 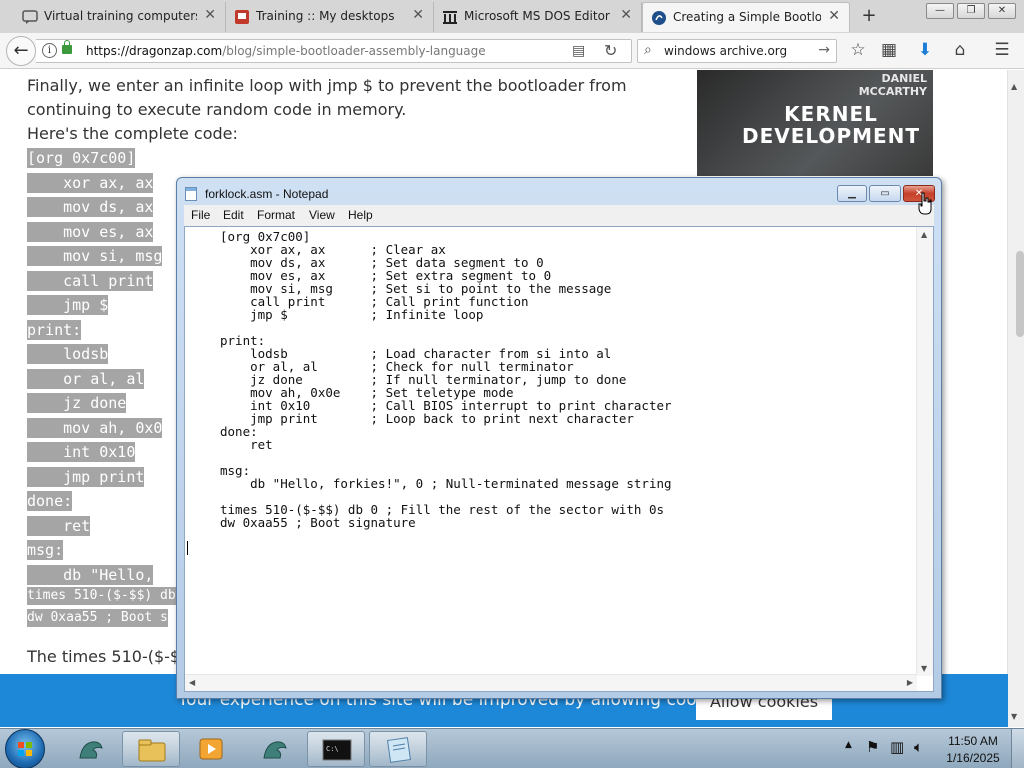 What do you see at coordinates (610, 50) in the screenshot?
I see `reload-icon: ↻` at bounding box center [610, 50].